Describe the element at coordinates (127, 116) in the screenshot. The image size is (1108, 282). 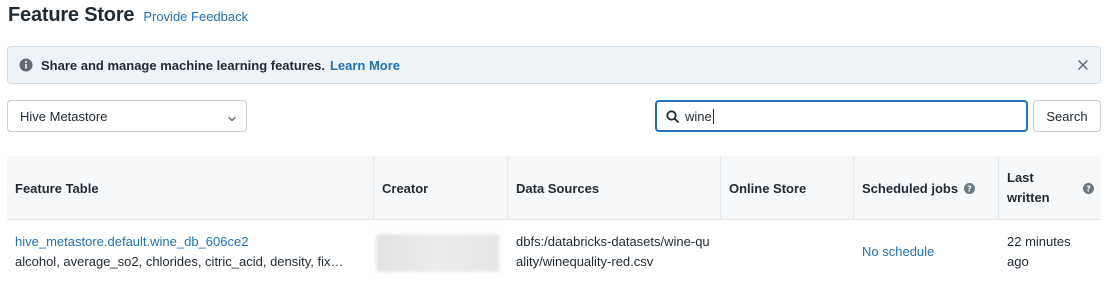
I see `catalog-select: Hive Metastore` at that location.